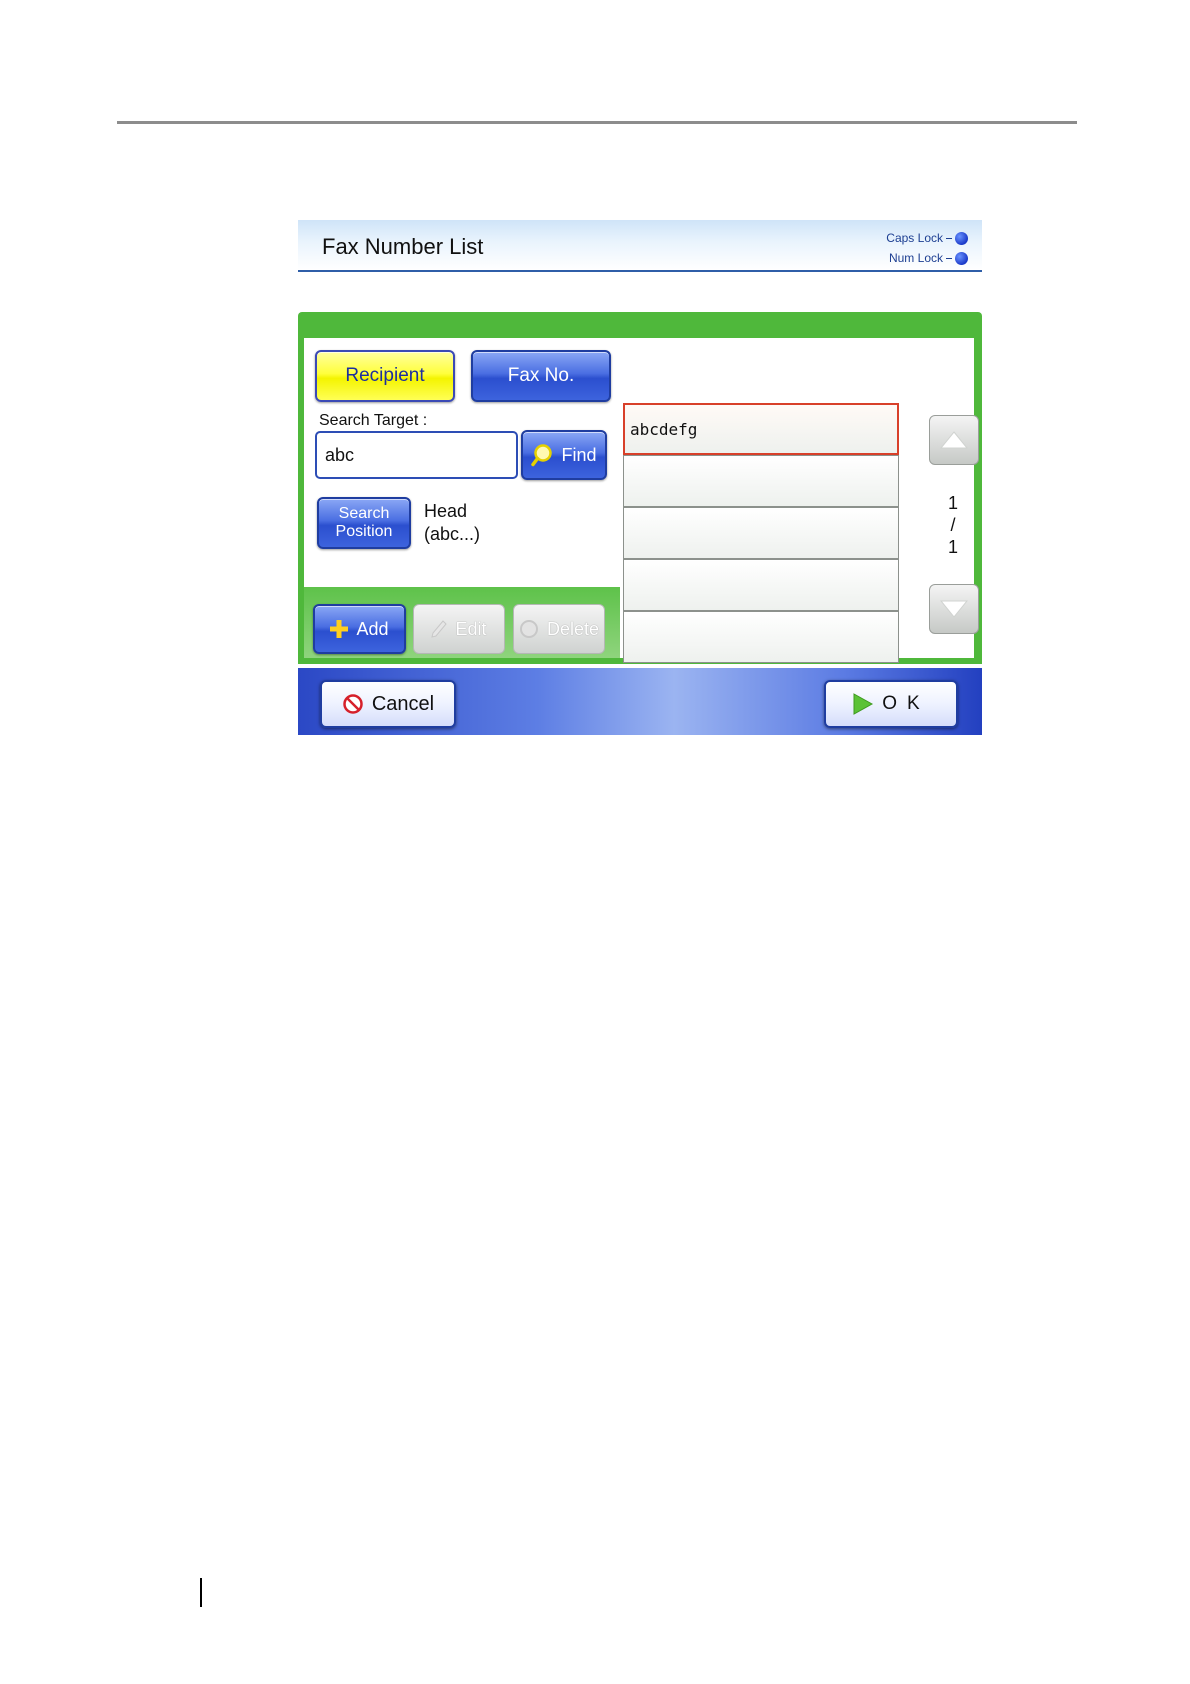  What do you see at coordinates (949, 238) in the screenshot?
I see `caps-lock-connector` at bounding box center [949, 238].